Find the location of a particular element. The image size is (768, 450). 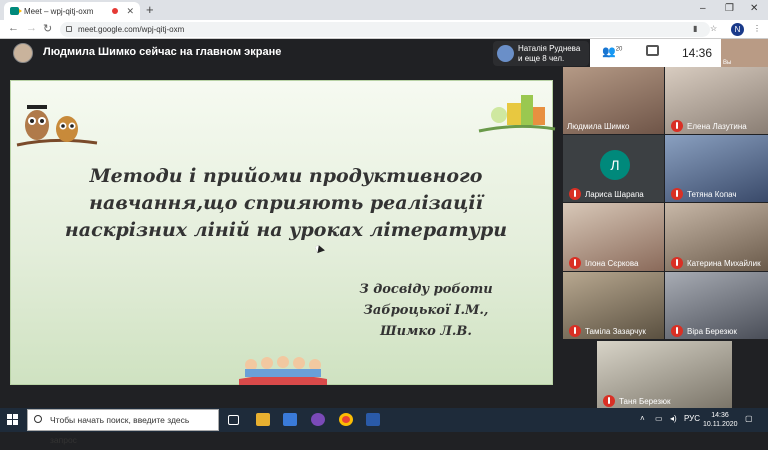

participant-tile: Ілона Сєркова is located at coordinates (613, 237).